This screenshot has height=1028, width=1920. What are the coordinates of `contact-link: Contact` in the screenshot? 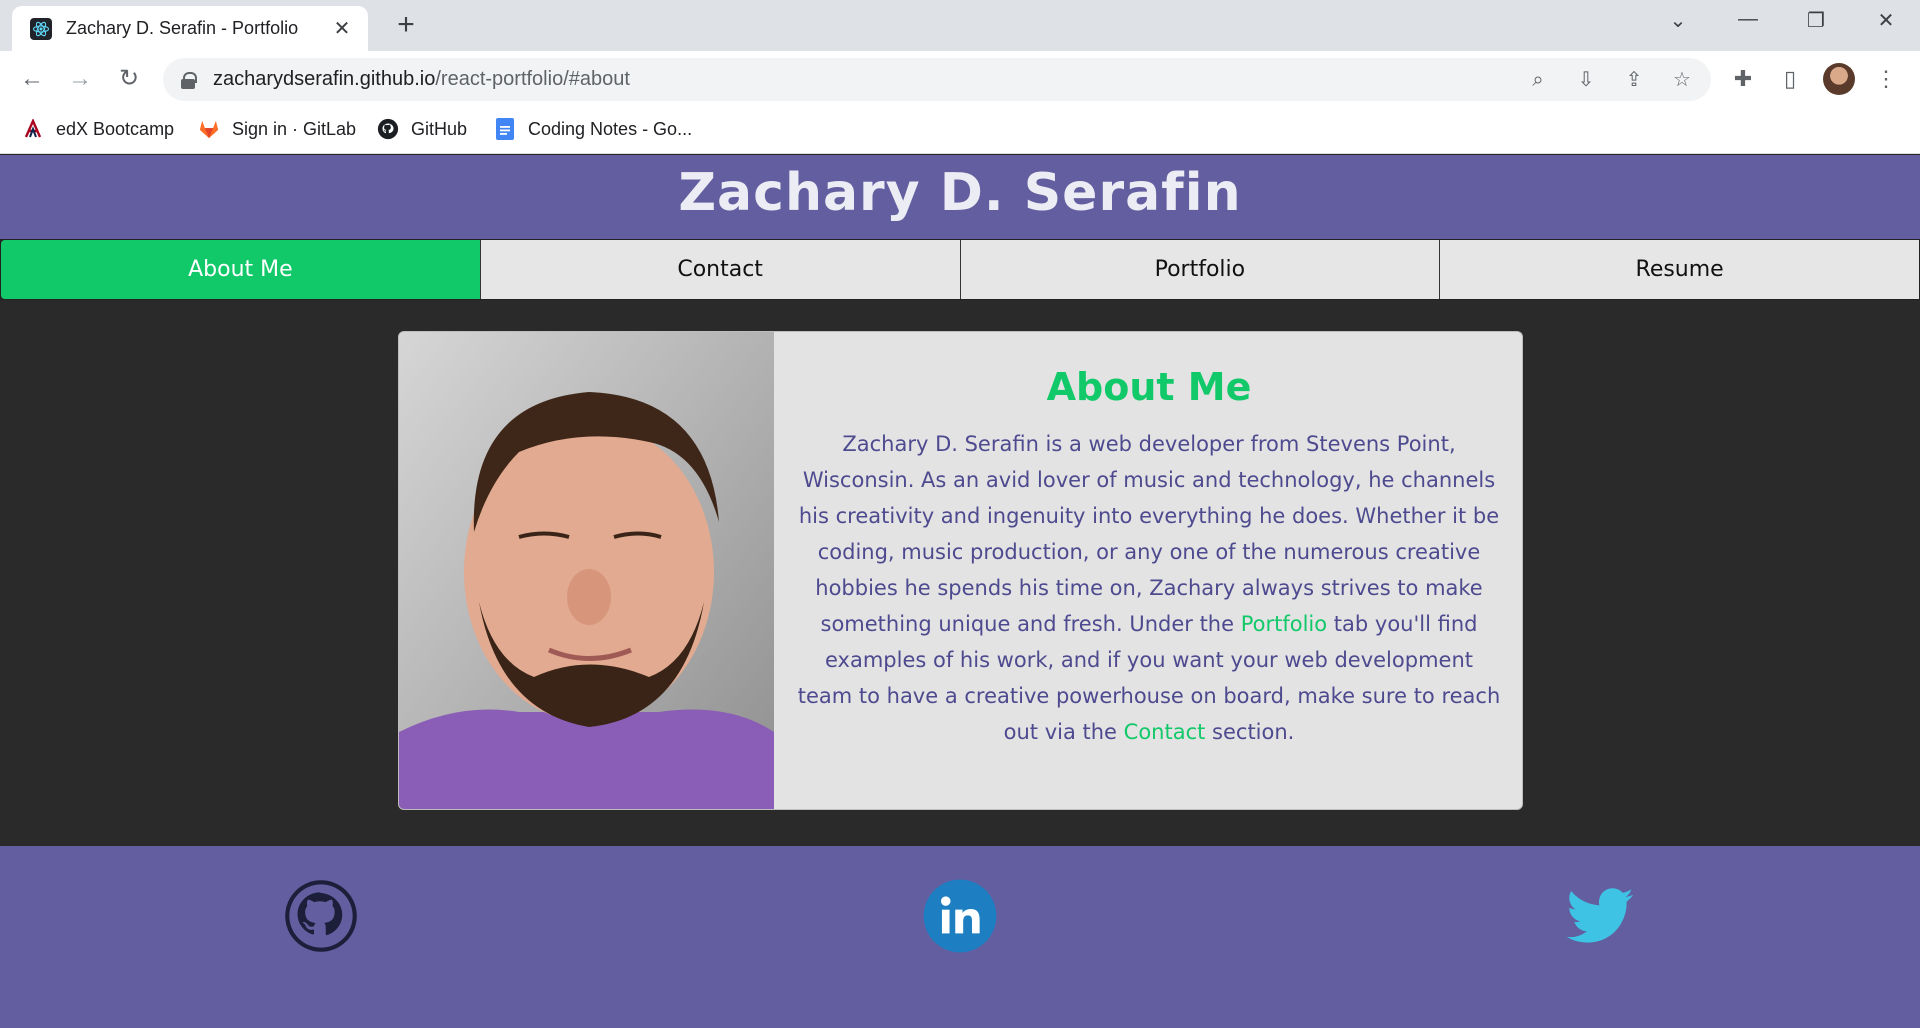 It's located at (1165, 732).